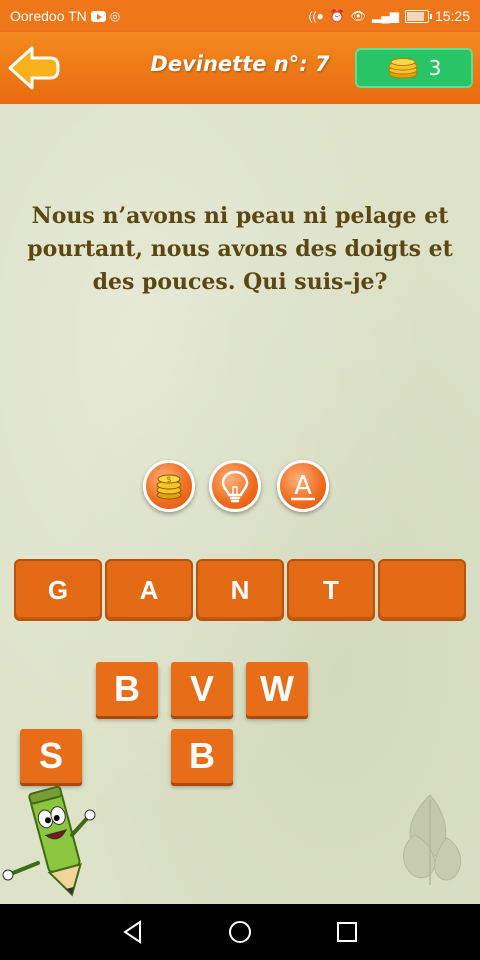 Image resolution: width=480 pixels, height=960 pixels. Describe the element at coordinates (240, 64) in the screenshot. I see `riddle-number-title: Devinette n°: 7` at that location.